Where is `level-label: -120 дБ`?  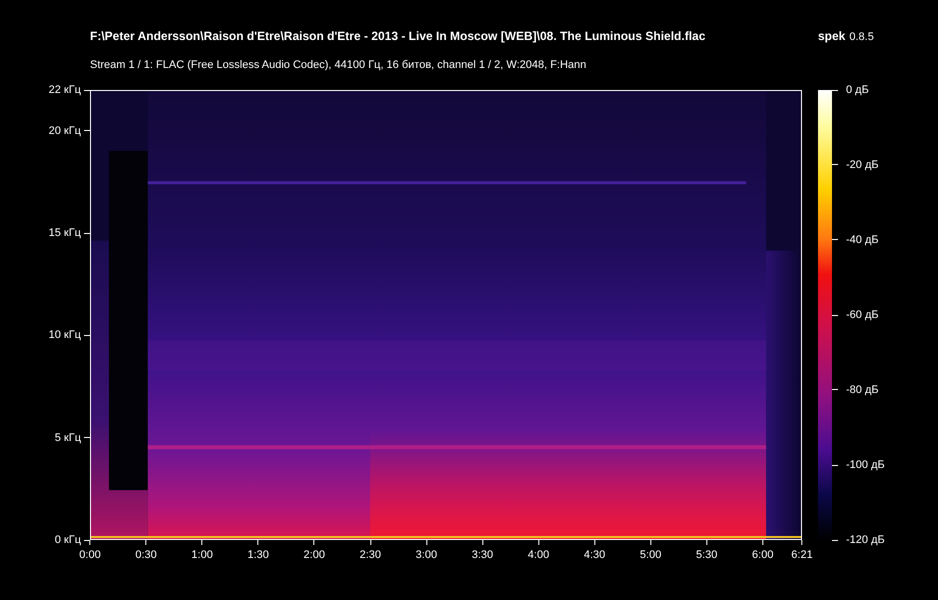 level-label: -120 дБ is located at coordinates (865, 540).